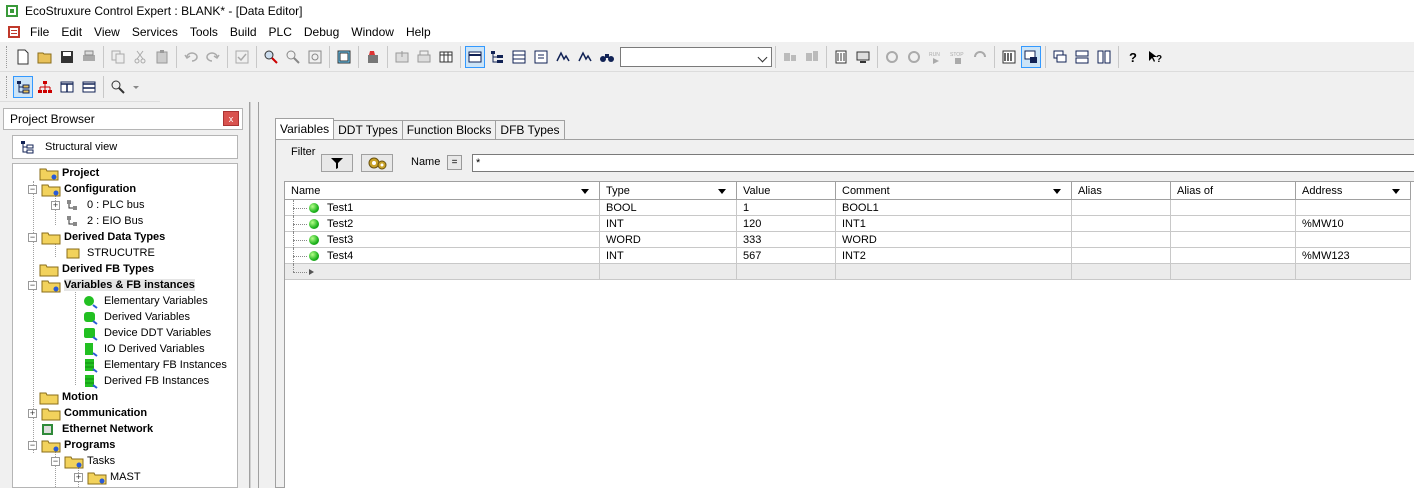 The height and width of the screenshot is (488, 1414). What do you see at coordinates (372, 32) in the screenshot?
I see `menu-window: Window` at bounding box center [372, 32].